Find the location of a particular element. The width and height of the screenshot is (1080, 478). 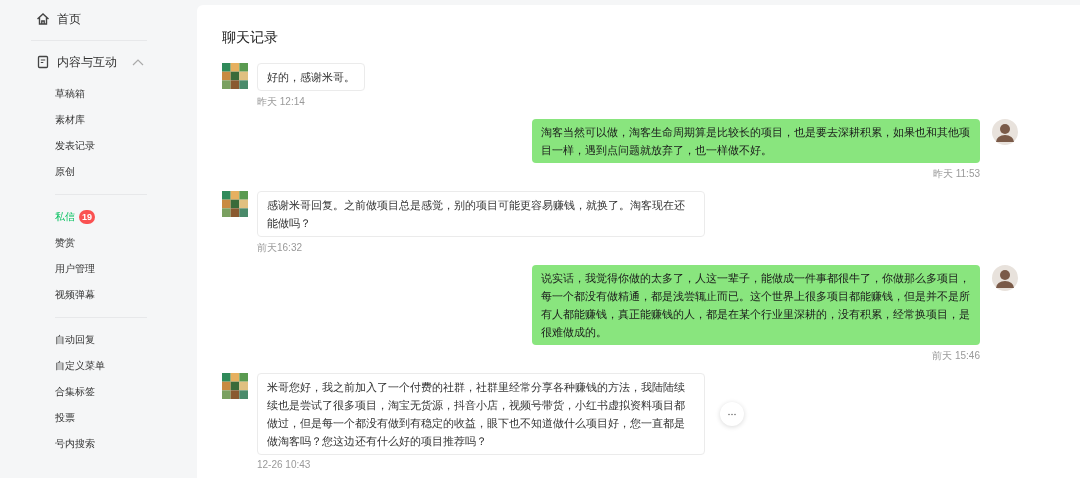

message-time: 前天 15:46 is located at coordinates (956, 356).